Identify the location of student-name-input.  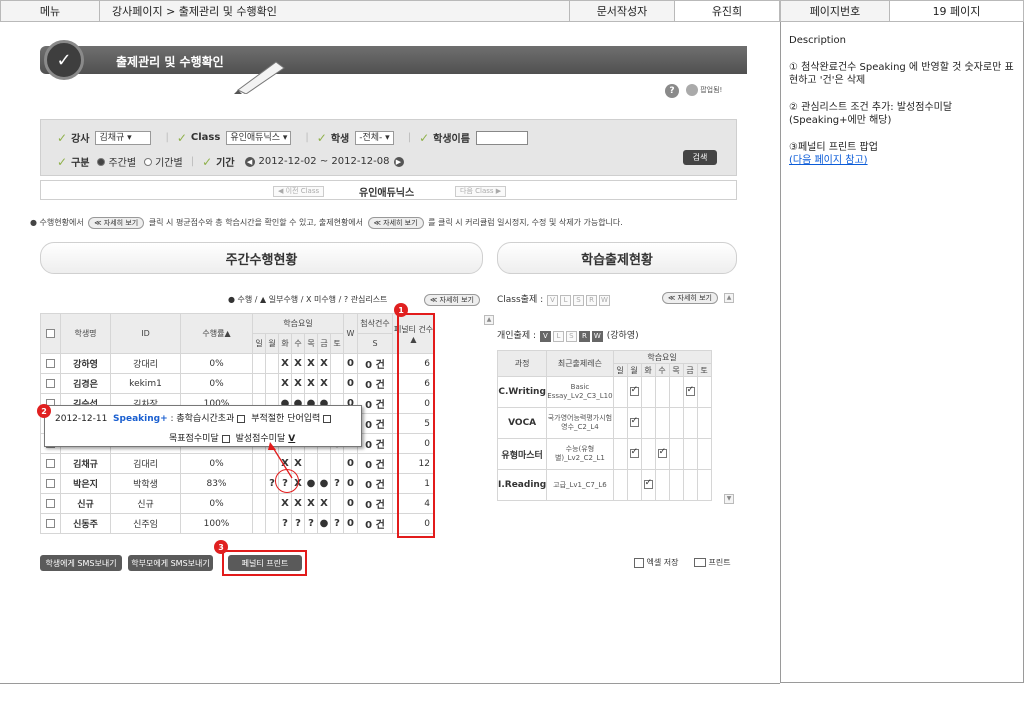
(501, 137).